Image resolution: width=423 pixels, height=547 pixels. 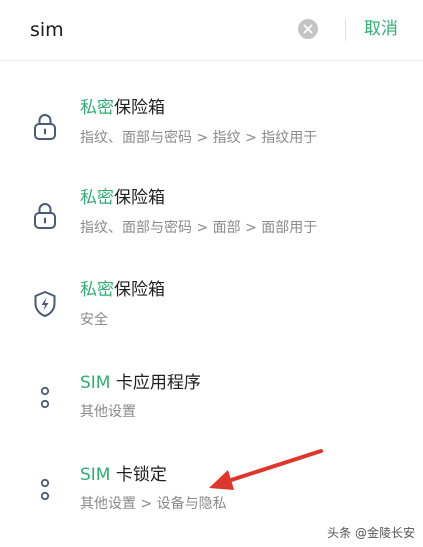 What do you see at coordinates (199, 228) in the screenshot?
I see `result-subtitle: 指纹、面部与密码 > 面部 > 面部用于` at bounding box center [199, 228].